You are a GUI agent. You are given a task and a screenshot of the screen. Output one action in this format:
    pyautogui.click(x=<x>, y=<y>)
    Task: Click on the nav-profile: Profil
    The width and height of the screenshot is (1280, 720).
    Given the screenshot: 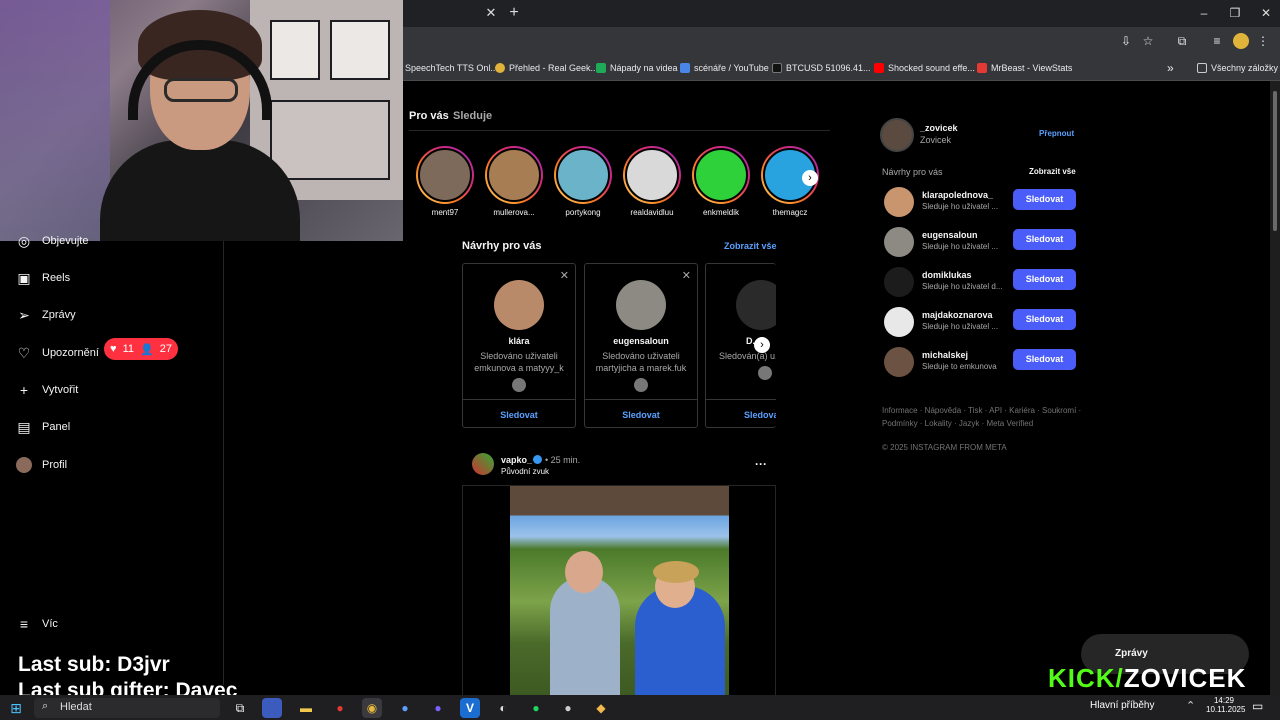 What is the action you would take?
    pyautogui.click(x=41, y=465)
    